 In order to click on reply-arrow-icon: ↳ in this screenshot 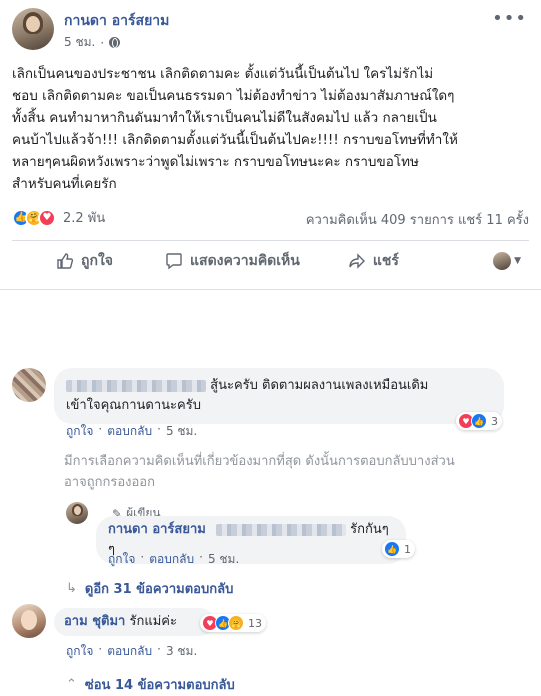, I will do `click(71, 588)`.